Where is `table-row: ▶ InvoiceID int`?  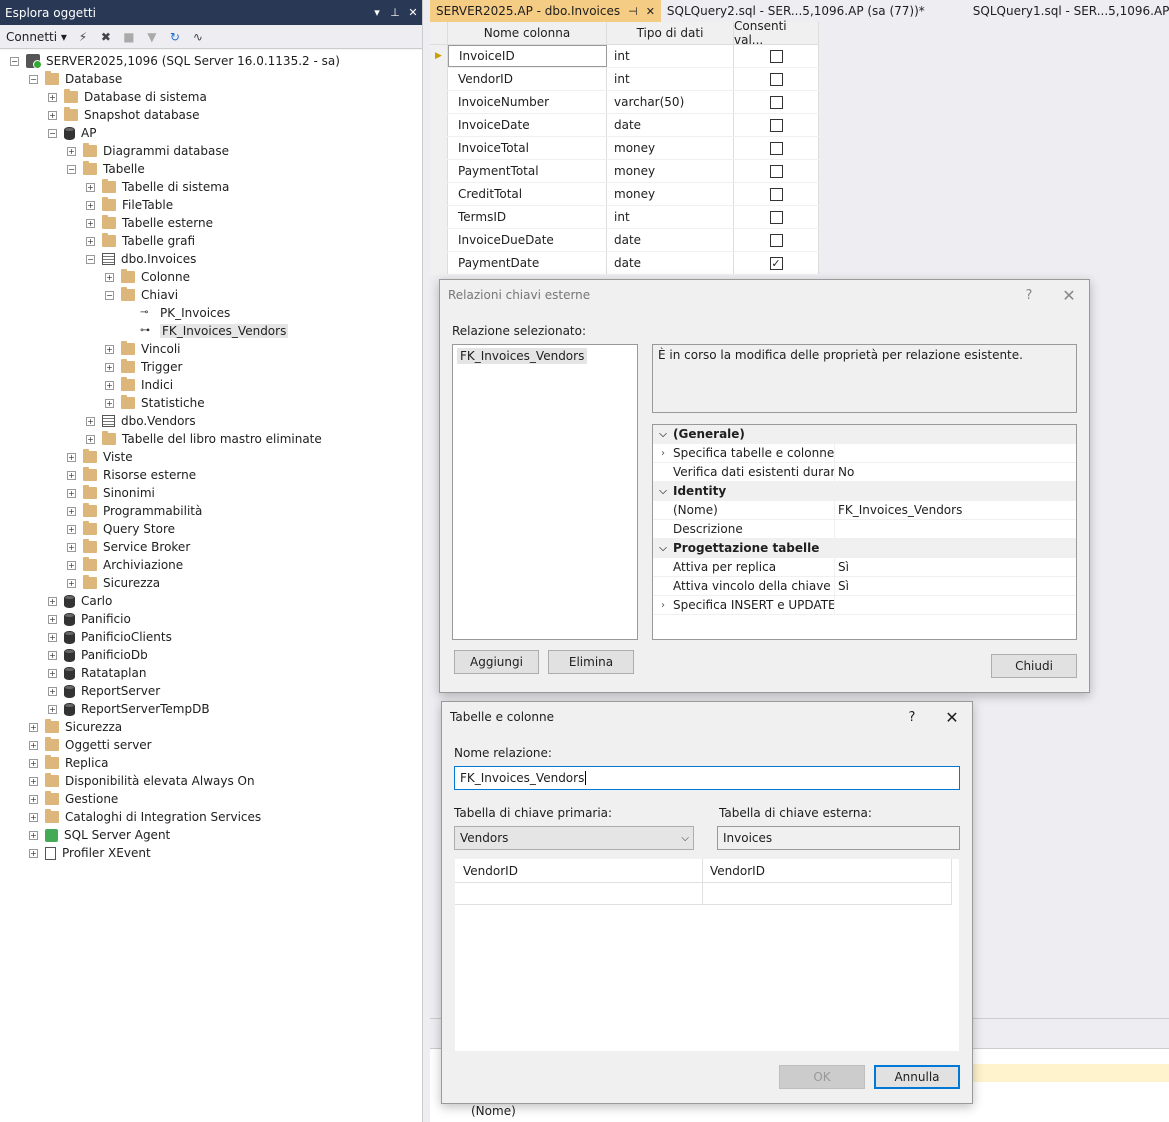
table-row: ▶ InvoiceID int is located at coordinates (624, 56).